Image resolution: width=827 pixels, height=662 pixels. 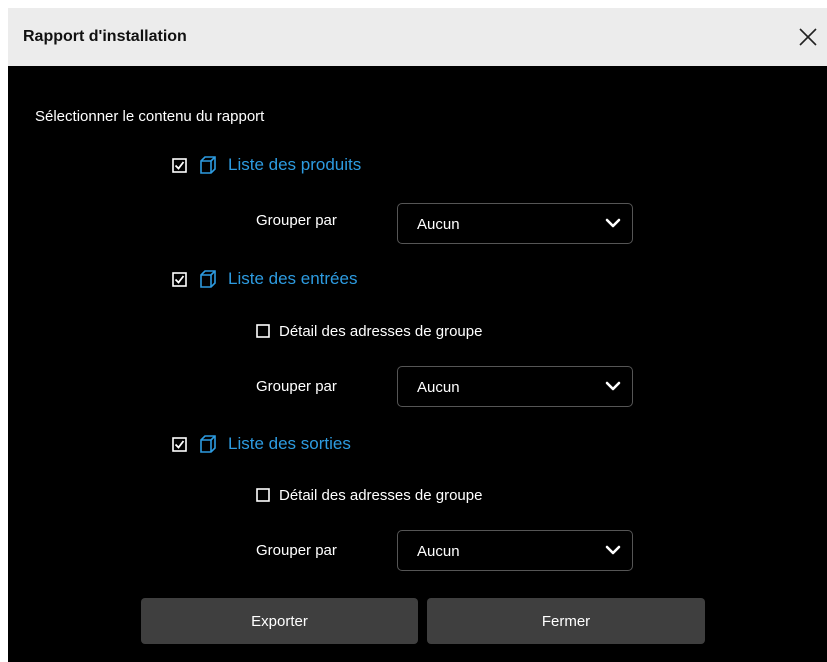 I want to click on section-inputs: Liste des entrées, so click(x=264, y=279).